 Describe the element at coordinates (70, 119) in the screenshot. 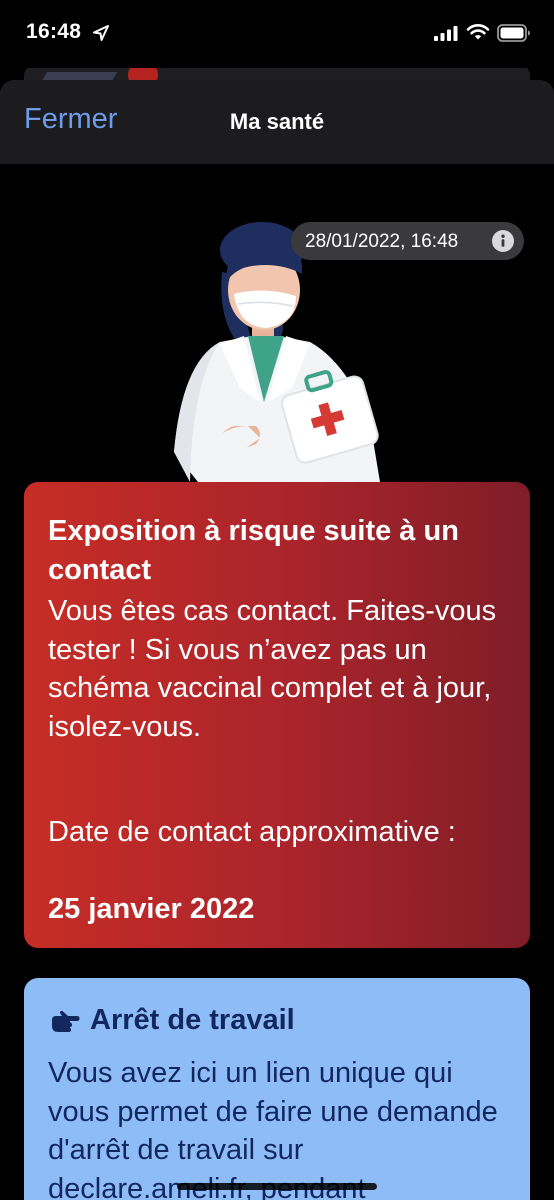

I see `close-button: Fermer` at that location.